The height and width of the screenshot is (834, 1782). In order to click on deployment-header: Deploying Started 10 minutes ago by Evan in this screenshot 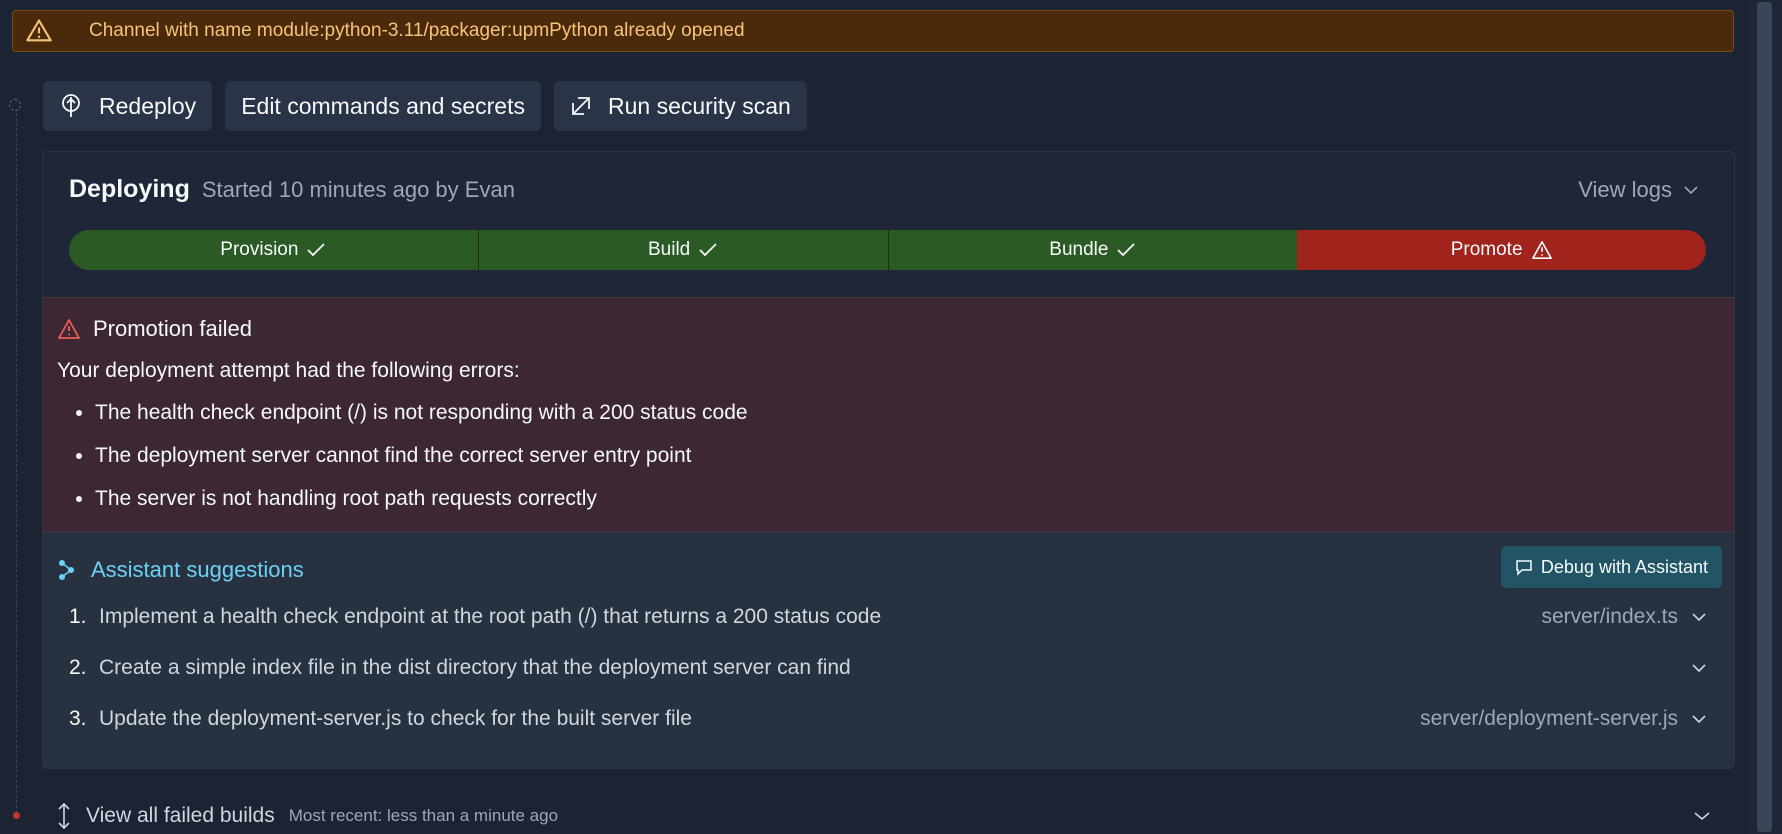, I will do `click(292, 189)`.